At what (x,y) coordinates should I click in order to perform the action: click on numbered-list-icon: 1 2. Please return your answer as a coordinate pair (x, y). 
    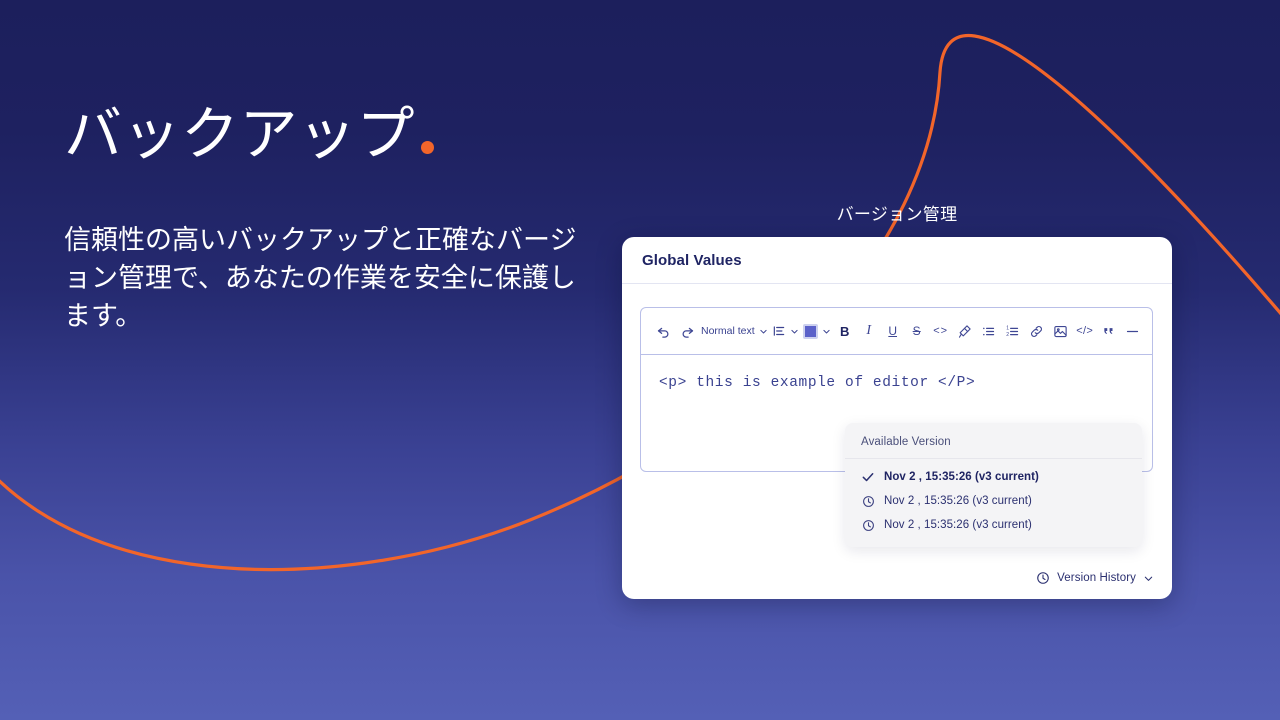
    Looking at the image, I should click on (1013, 331).